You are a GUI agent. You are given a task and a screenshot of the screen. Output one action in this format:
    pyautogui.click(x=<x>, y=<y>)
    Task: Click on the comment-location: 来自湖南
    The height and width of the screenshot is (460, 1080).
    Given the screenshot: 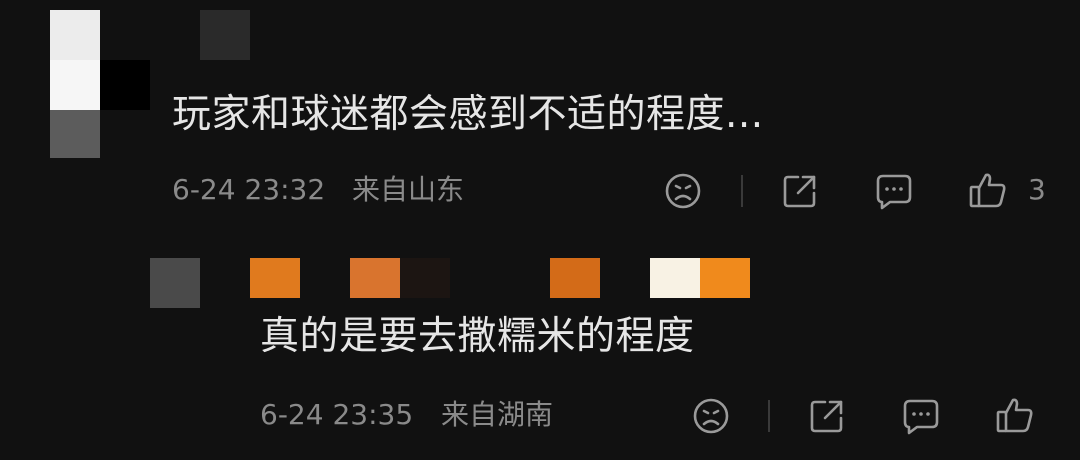 What is the action you would take?
    pyautogui.click(x=497, y=414)
    